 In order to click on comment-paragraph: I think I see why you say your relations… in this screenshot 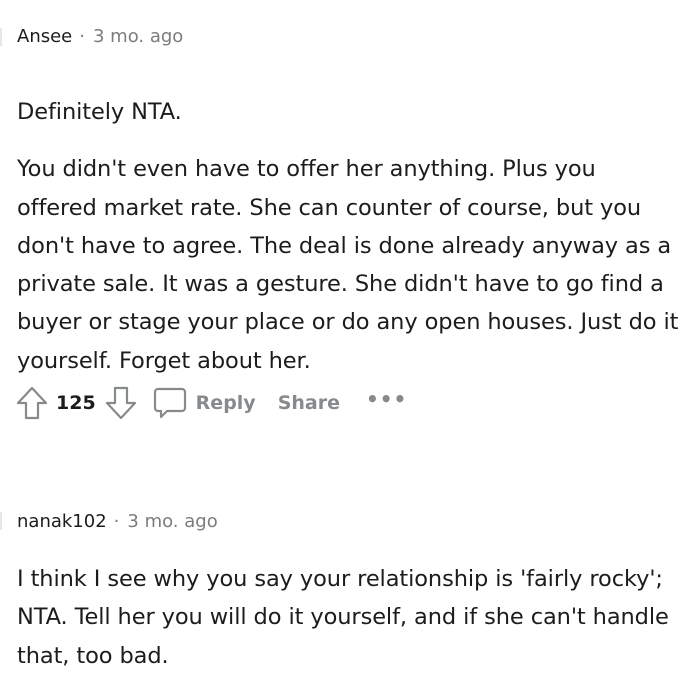, I will do `click(343, 617)`.